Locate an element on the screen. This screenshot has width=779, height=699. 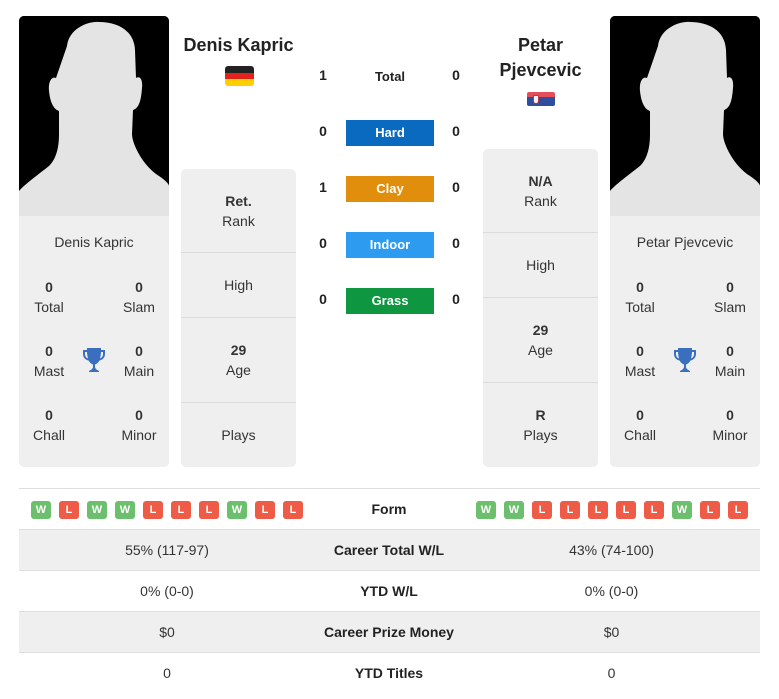
row-label: YTD Titles is located at coordinates (389, 673).